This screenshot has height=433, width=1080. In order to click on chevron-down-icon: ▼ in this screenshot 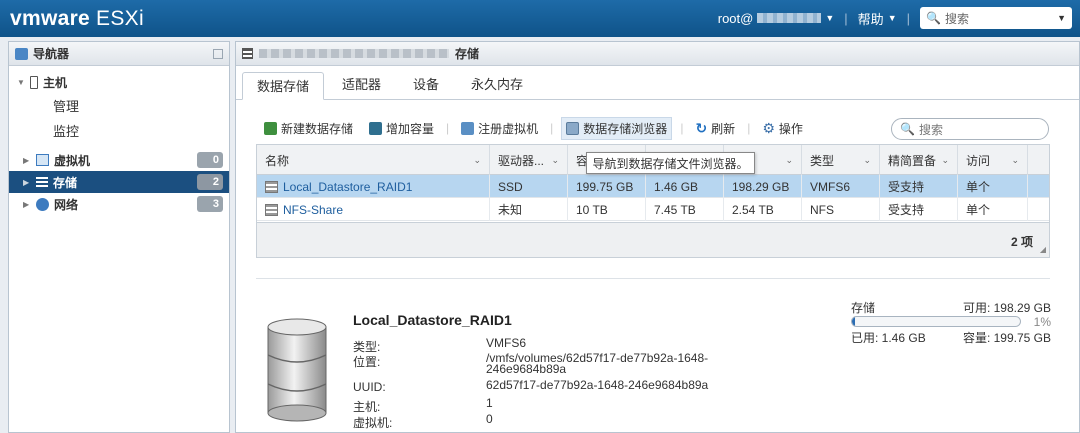, I will do `click(1061, 18)`.